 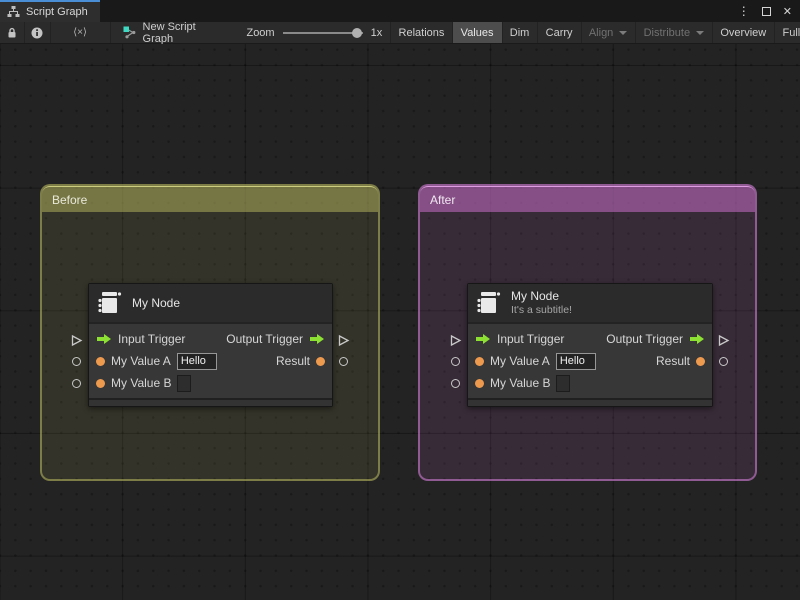 What do you see at coordinates (744, 11) in the screenshot?
I see `menu-dots-icon: ⋮` at bounding box center [744, 11].